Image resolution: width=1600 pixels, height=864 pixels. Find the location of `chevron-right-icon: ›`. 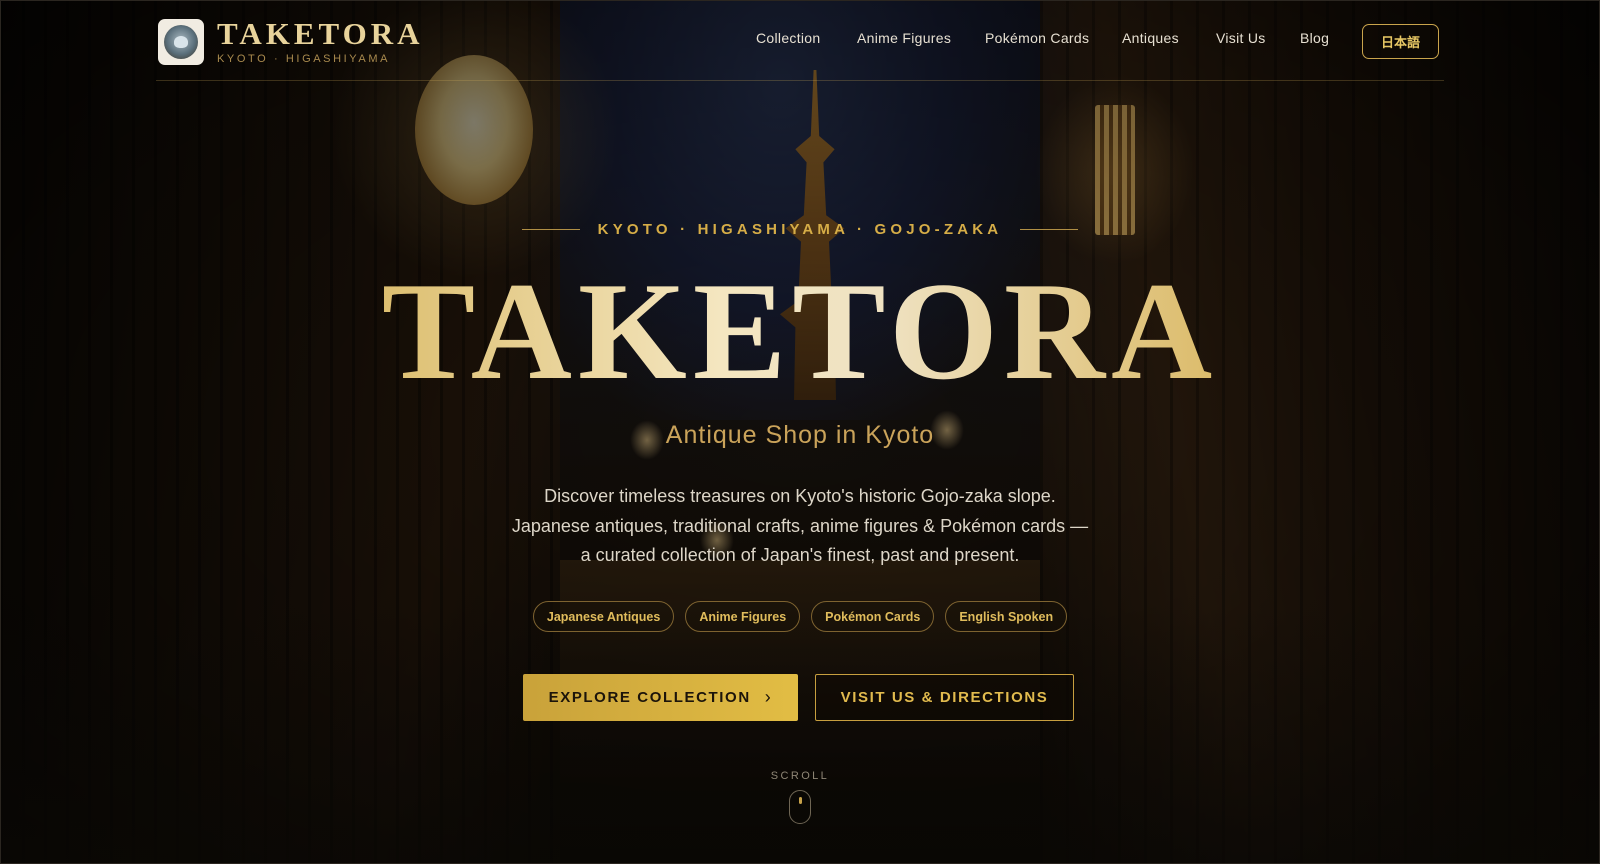

chevron-right-icon: › is located at coordinates (768, 697).